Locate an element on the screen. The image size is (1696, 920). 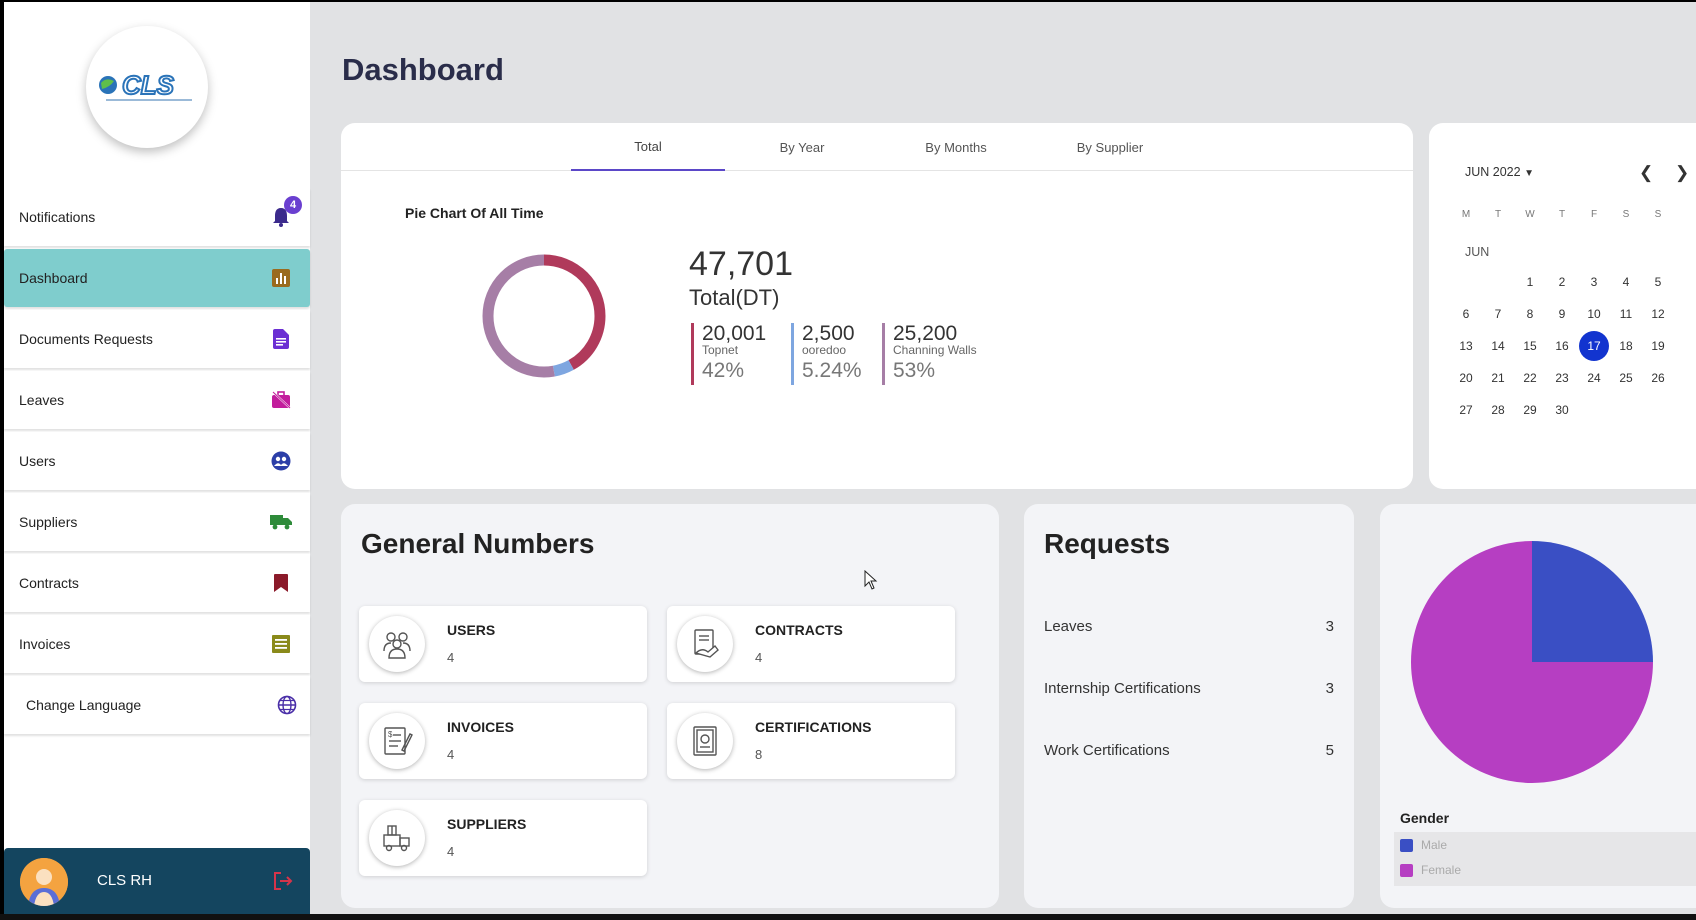
total-value: 47,701 is located at coordinates (741, 264).